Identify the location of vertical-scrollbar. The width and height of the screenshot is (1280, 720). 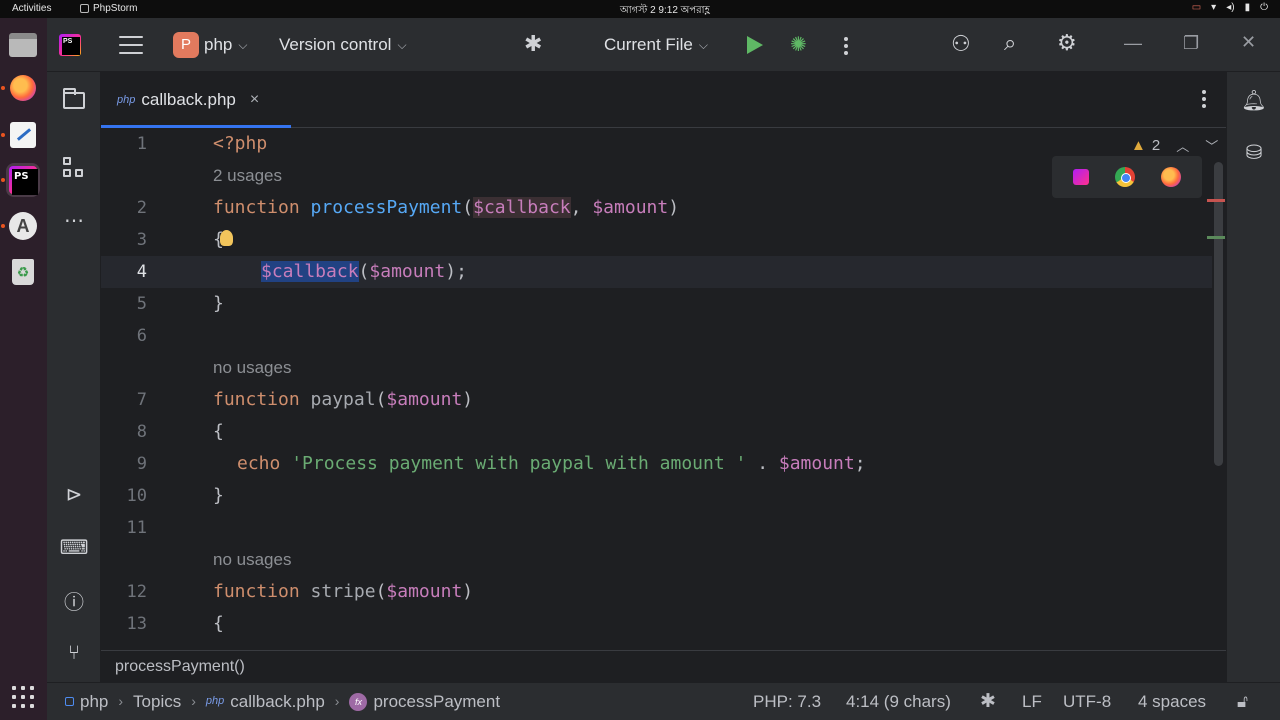
(1218, 314).